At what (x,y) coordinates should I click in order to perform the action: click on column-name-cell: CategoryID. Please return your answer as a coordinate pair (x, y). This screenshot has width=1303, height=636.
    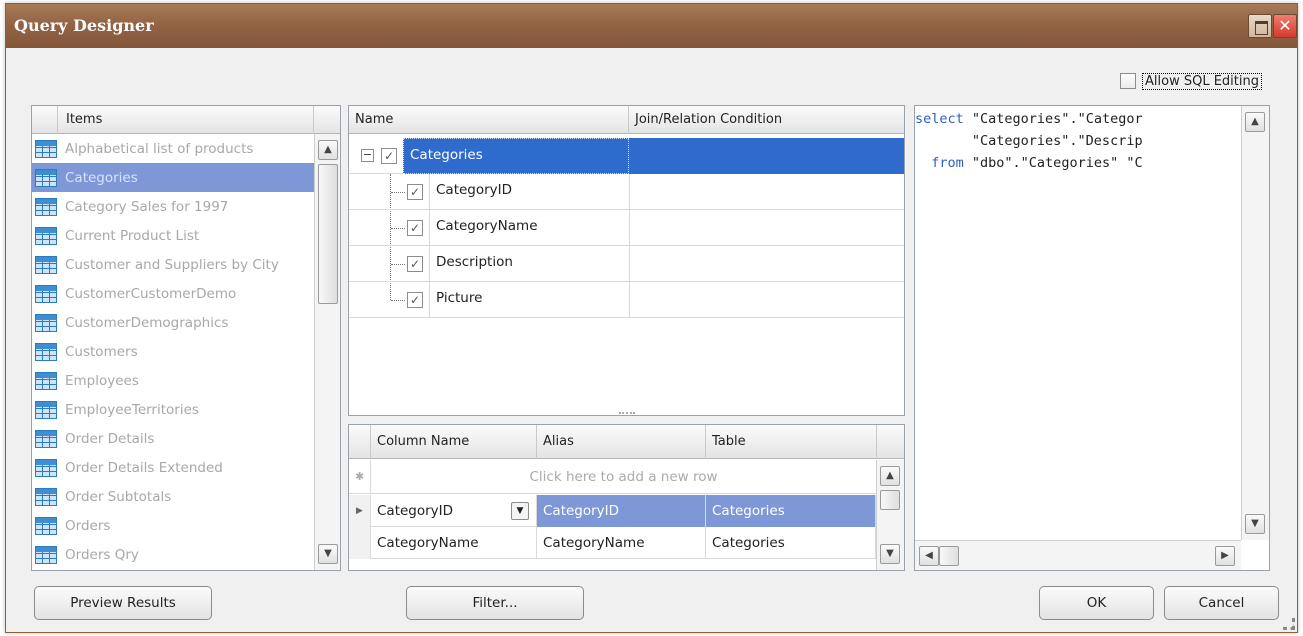
    Looking at the image, I should click on (529, 192).